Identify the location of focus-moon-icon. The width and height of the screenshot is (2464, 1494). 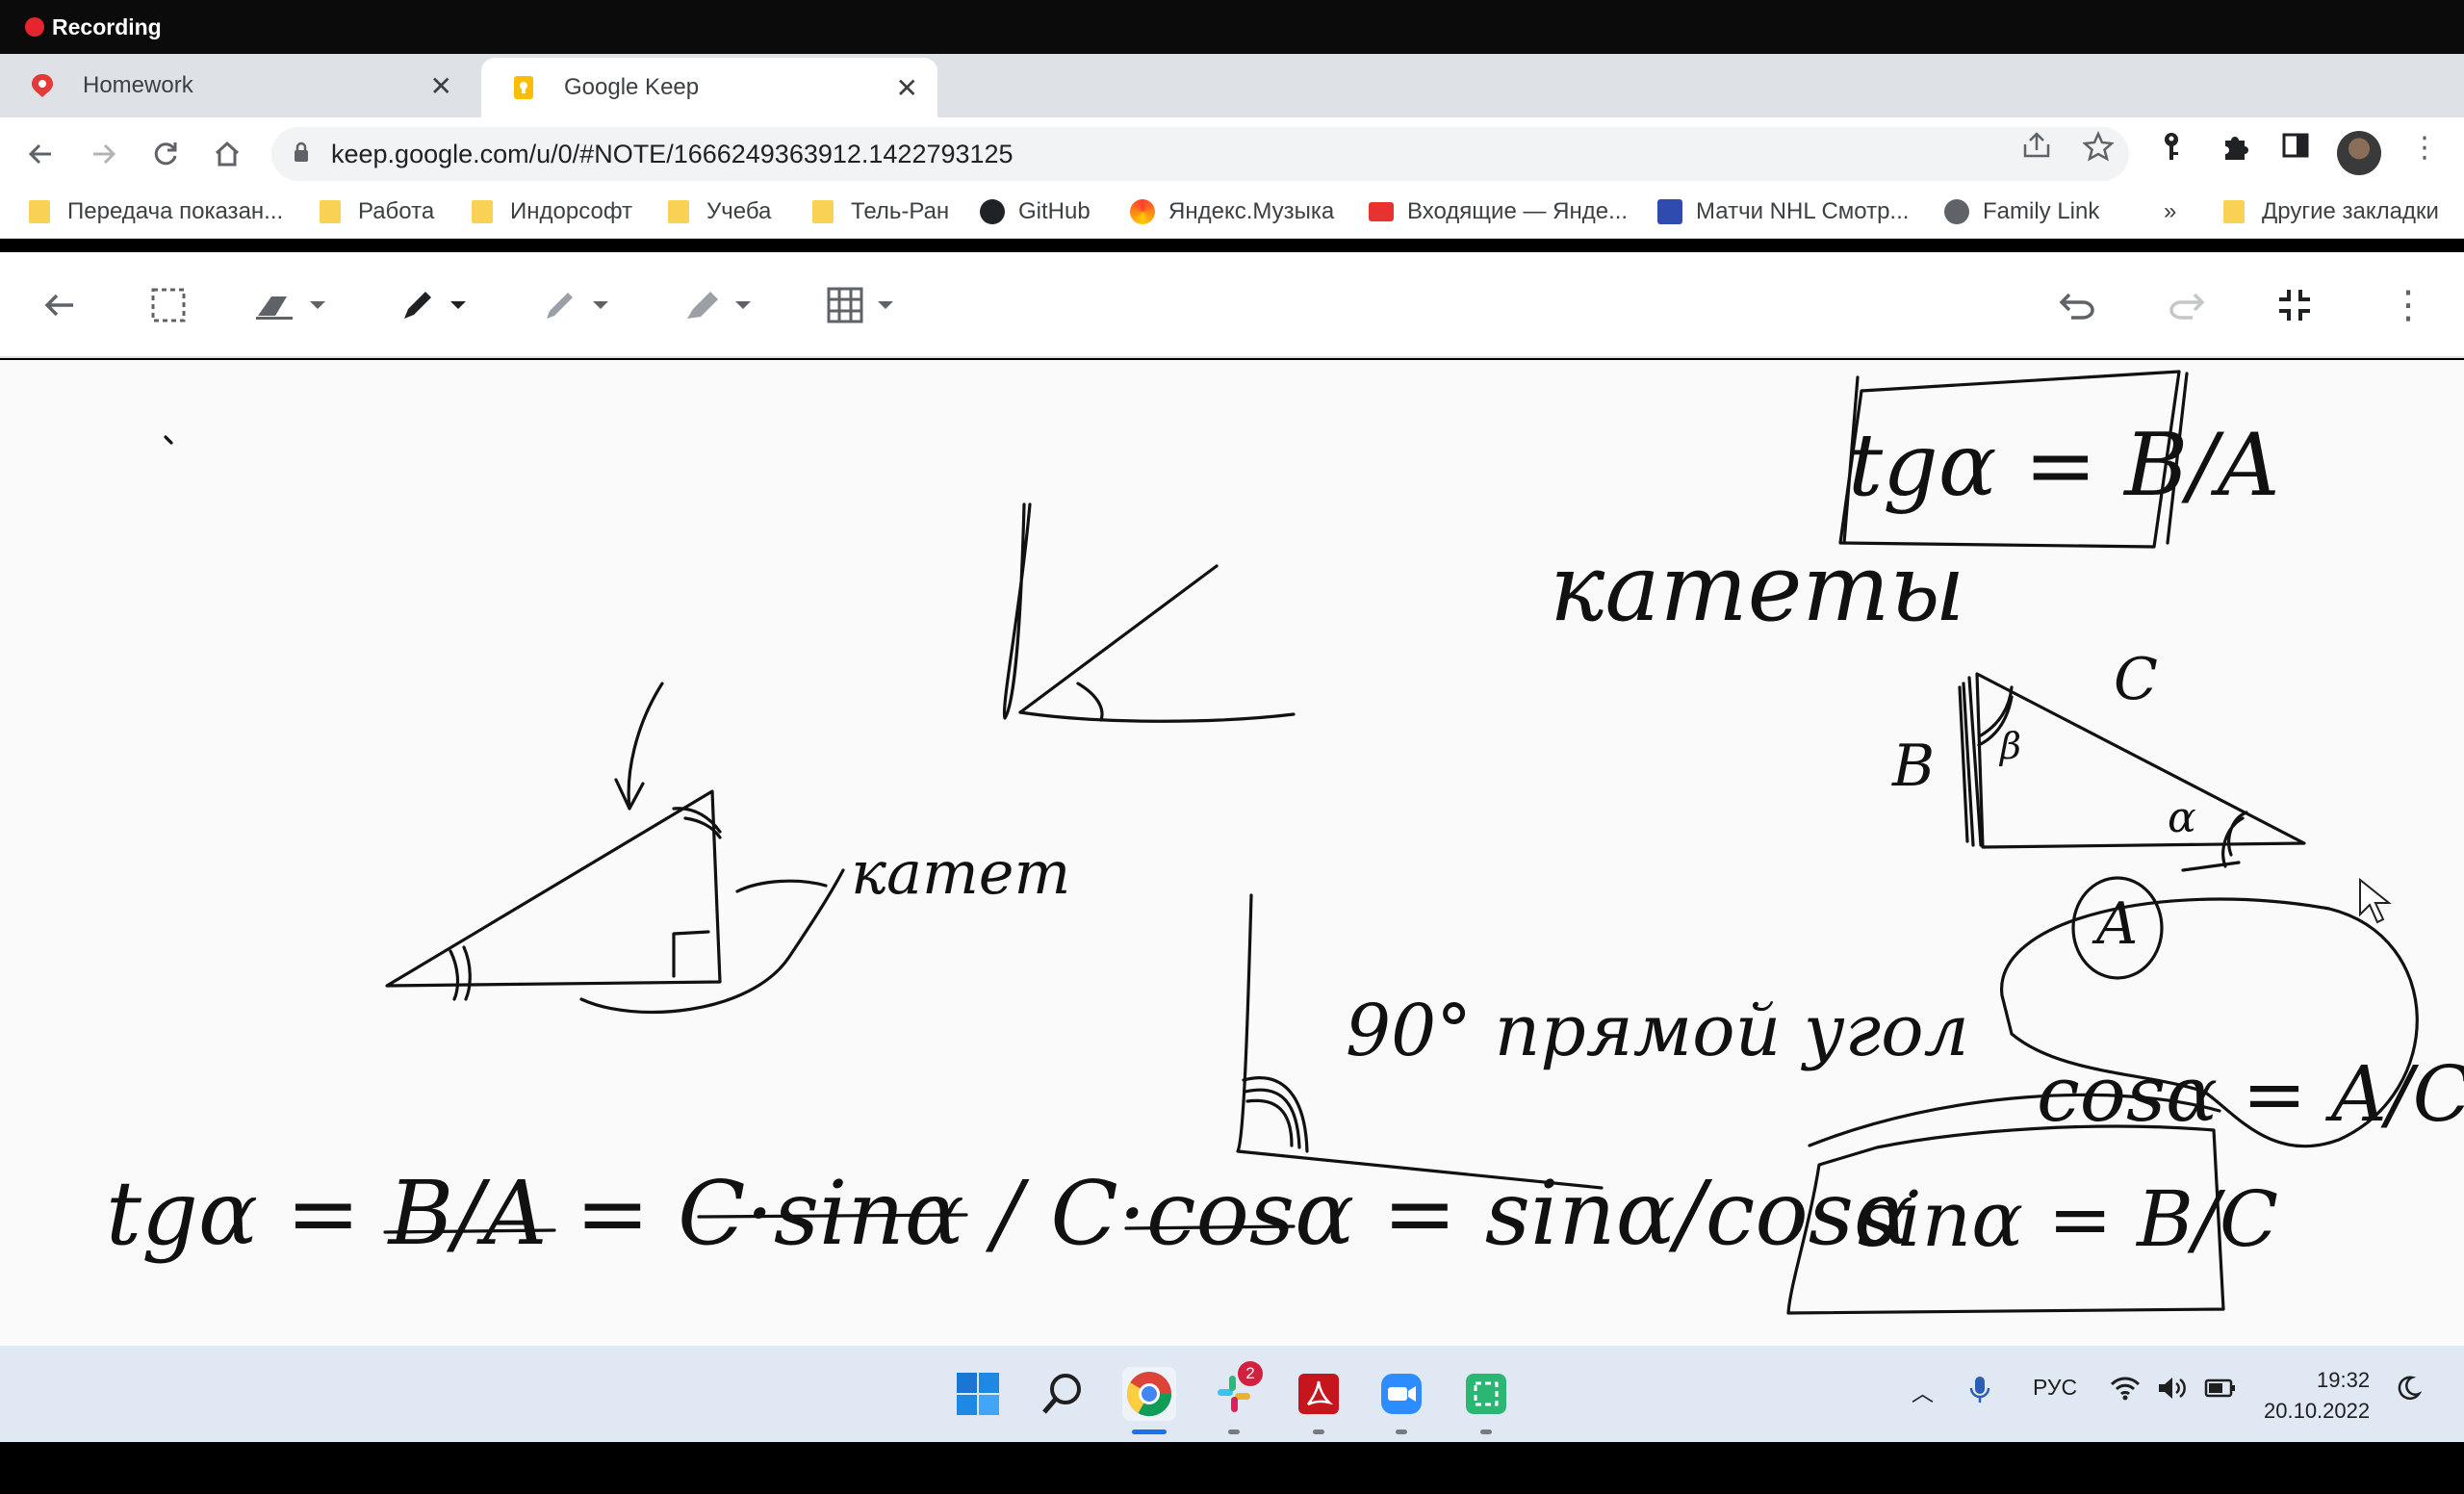
(2409, 1391).